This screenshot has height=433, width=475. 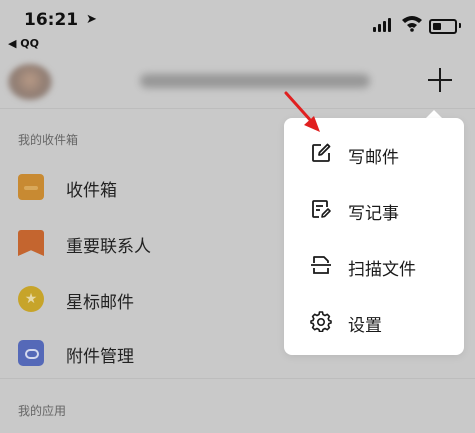 What do you see at coordinates (31, 299) in the screenshot?
I see `star-icon: ★` at bounding box center [31, 299].